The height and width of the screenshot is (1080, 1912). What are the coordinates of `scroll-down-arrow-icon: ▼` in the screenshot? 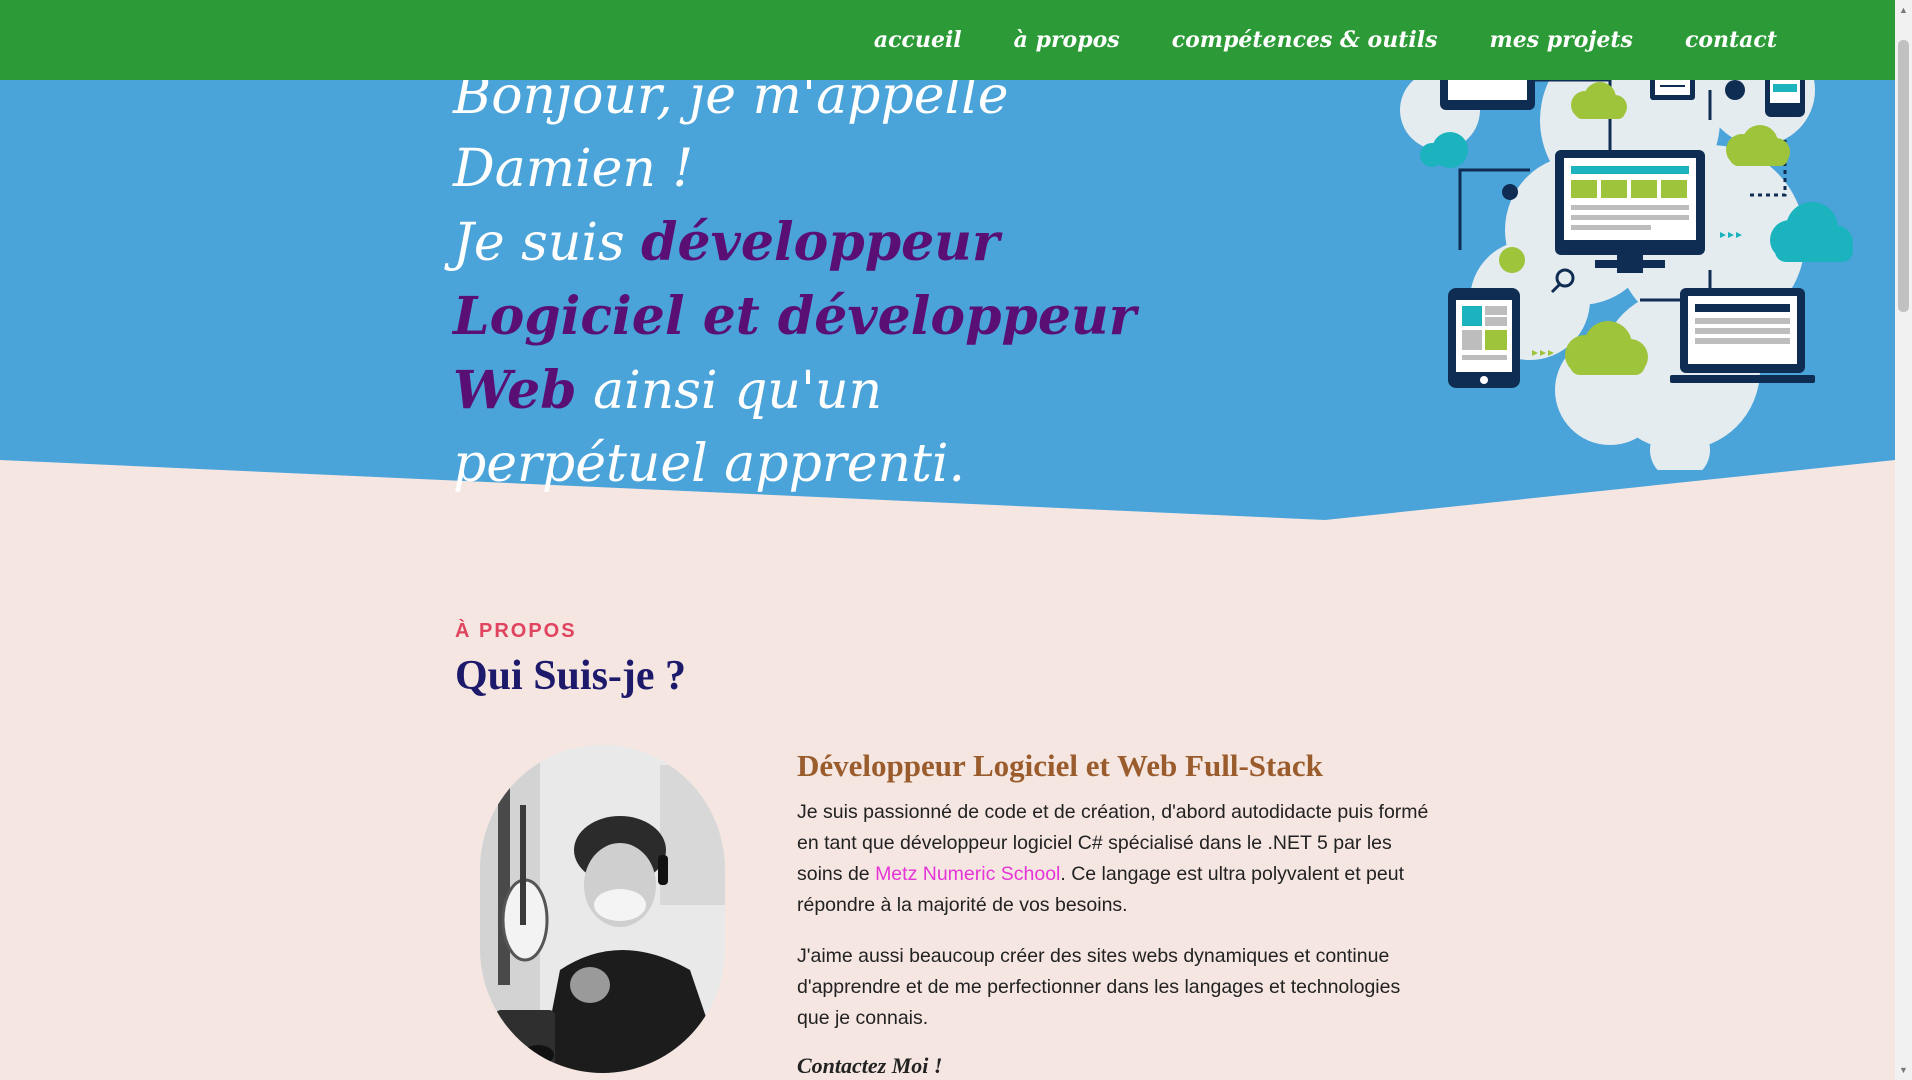 It's located at (1903, 1070).